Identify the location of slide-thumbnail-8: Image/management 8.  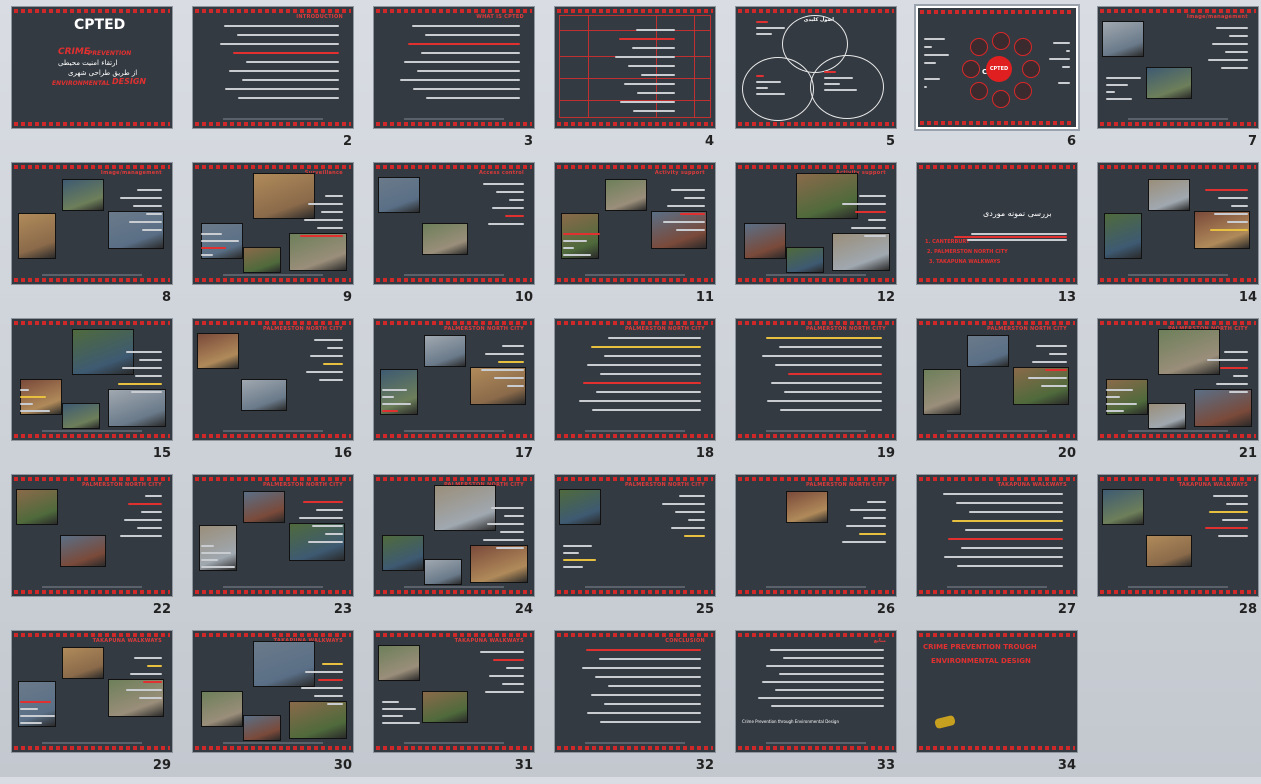
(95, 238).